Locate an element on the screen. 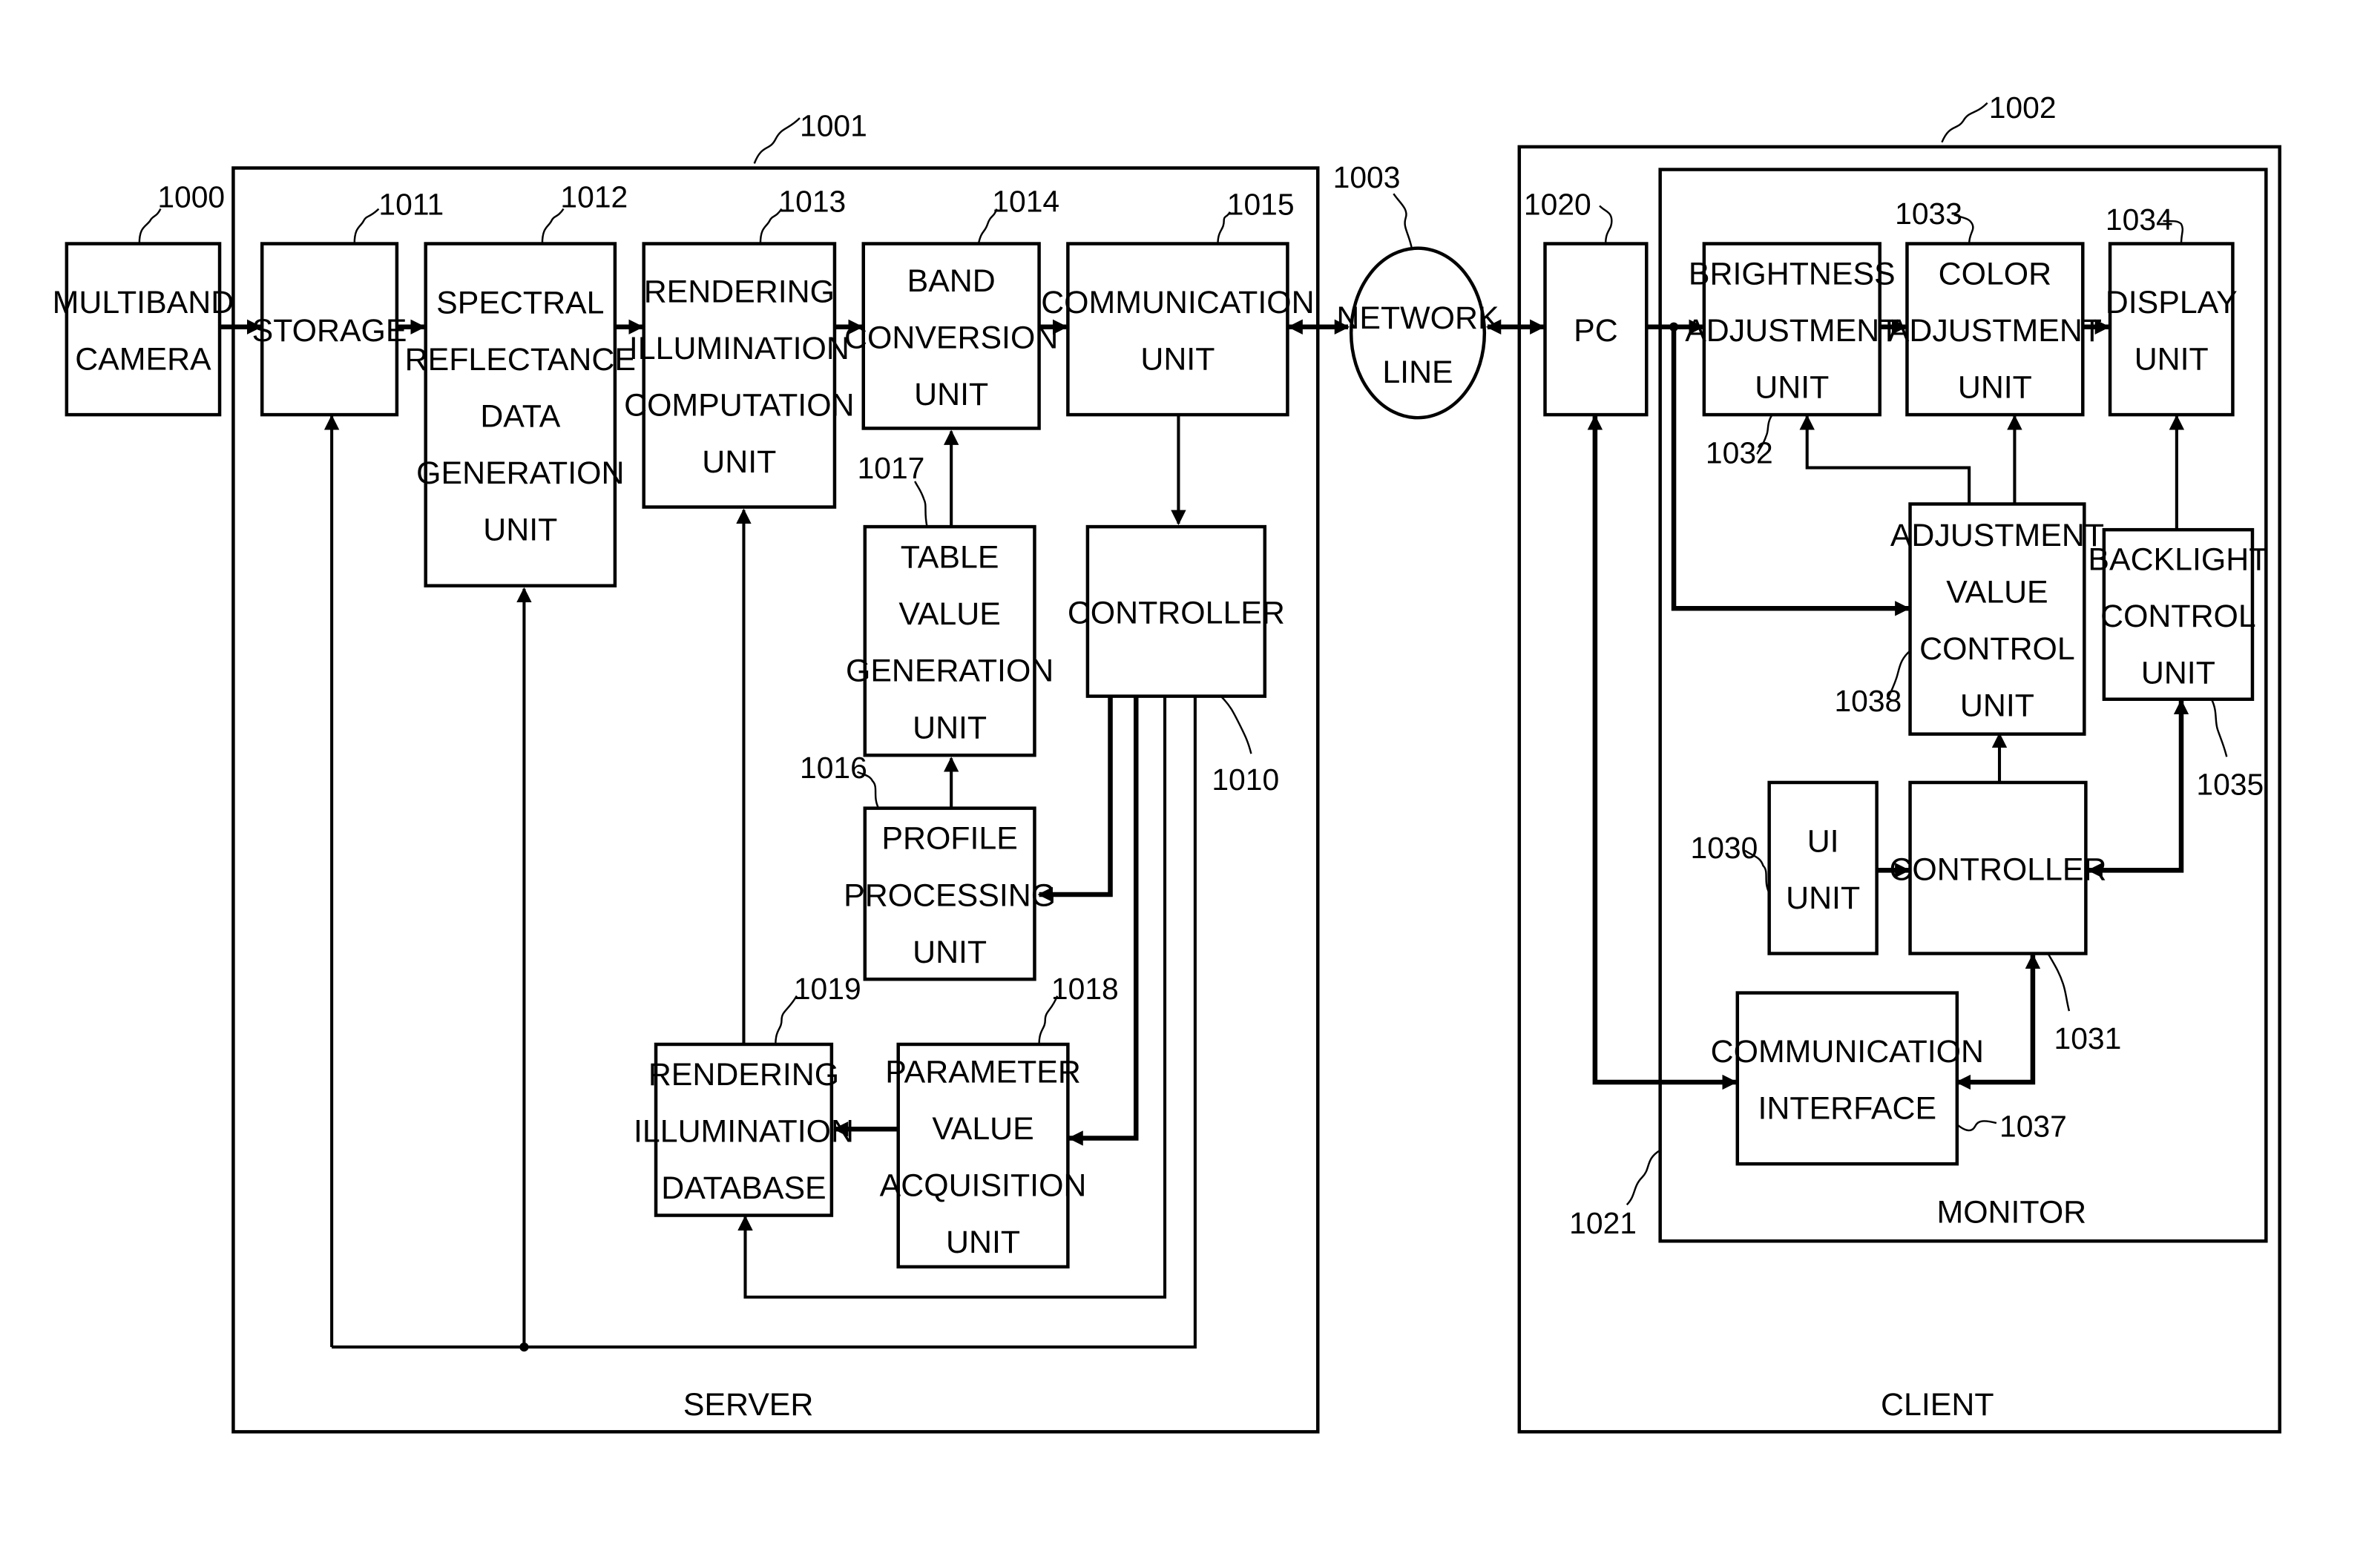 This screenshot has height=1568, width=2363. block-communication-interface: COMMUNICATION INTERFACE 1037 is located at coordinates (1889, 1079).